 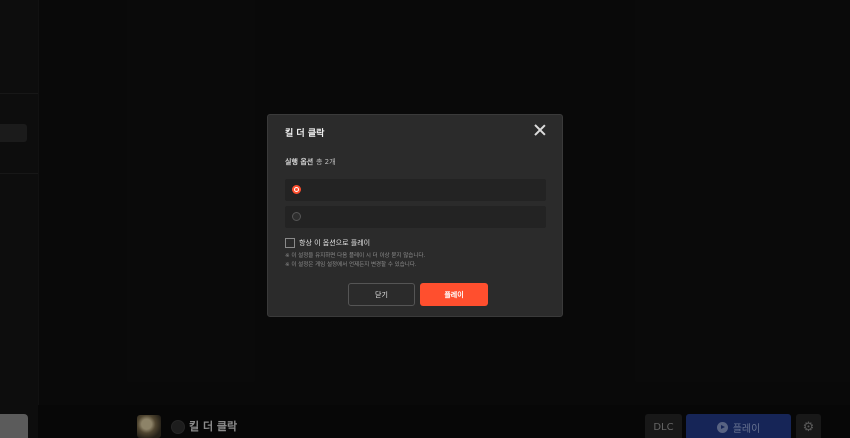 I want to click on radio-unselected-icon, so click(x=296, y=216).